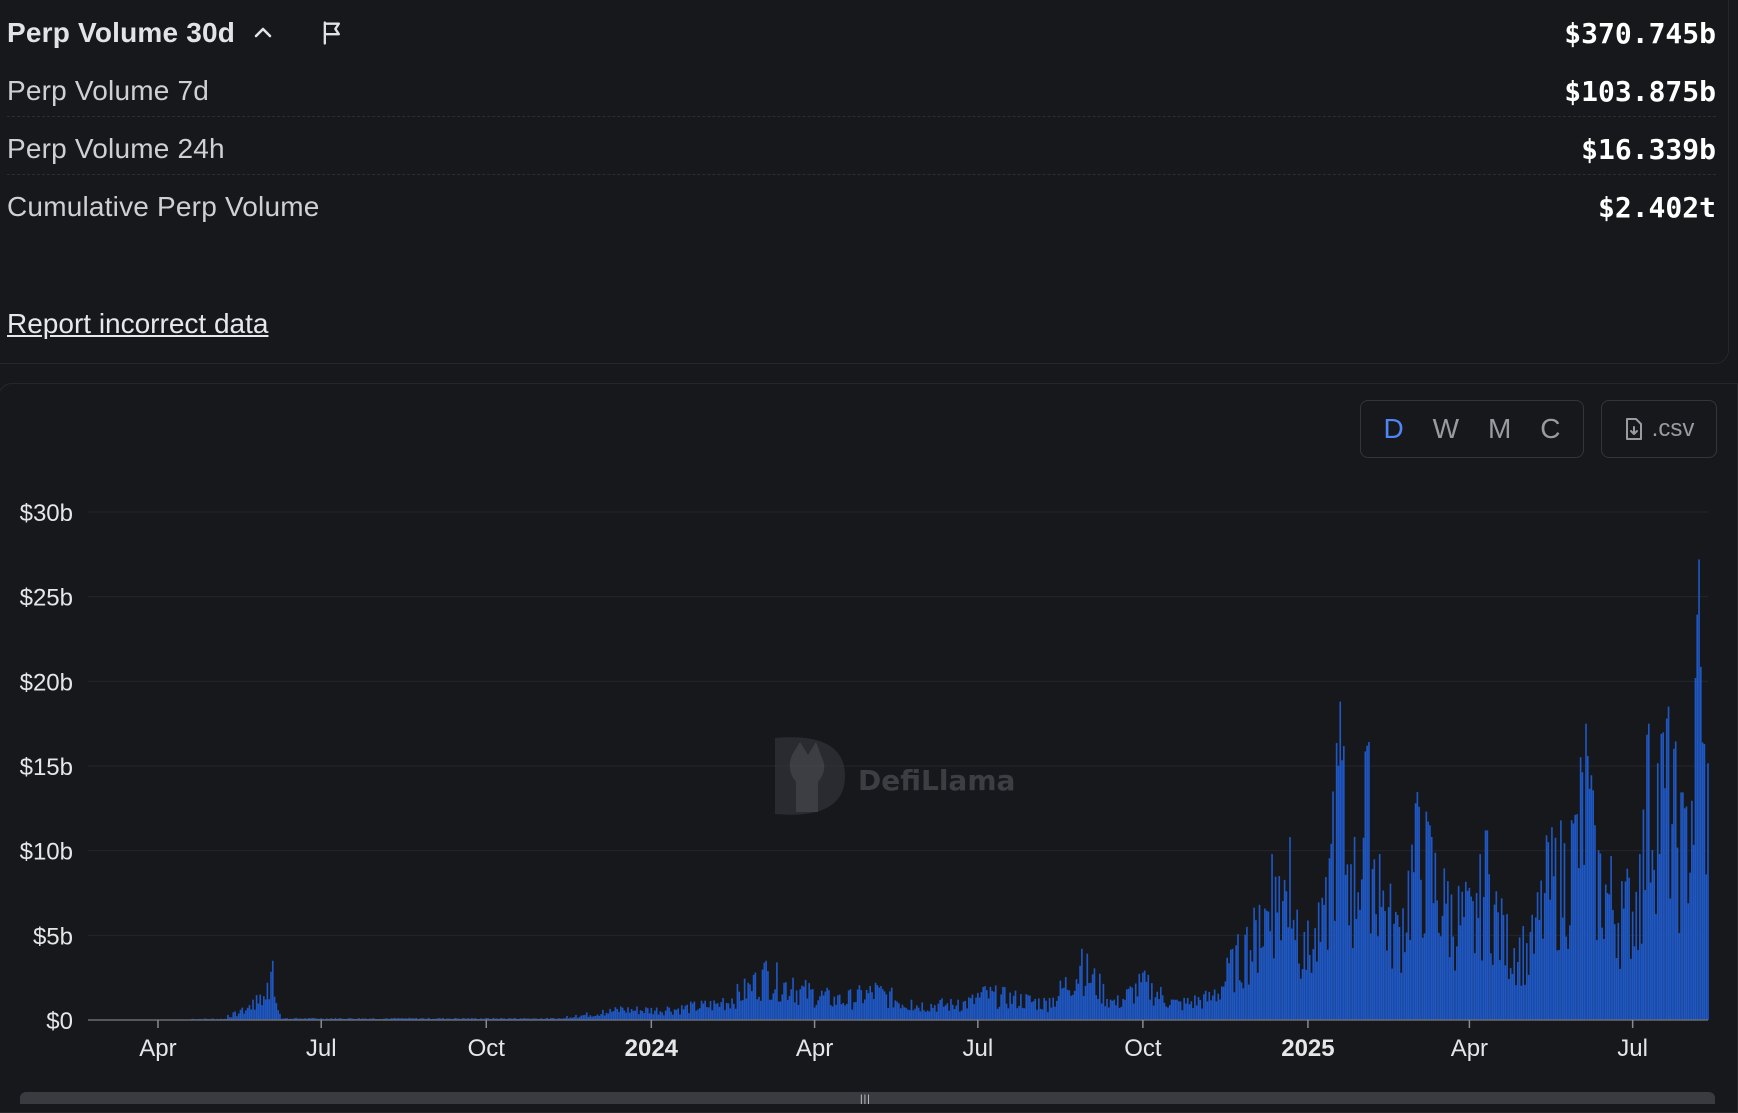 This screenshot has height=1113, width=1738. I want to click on toggle-cumulative: C, so click(1550, 429).